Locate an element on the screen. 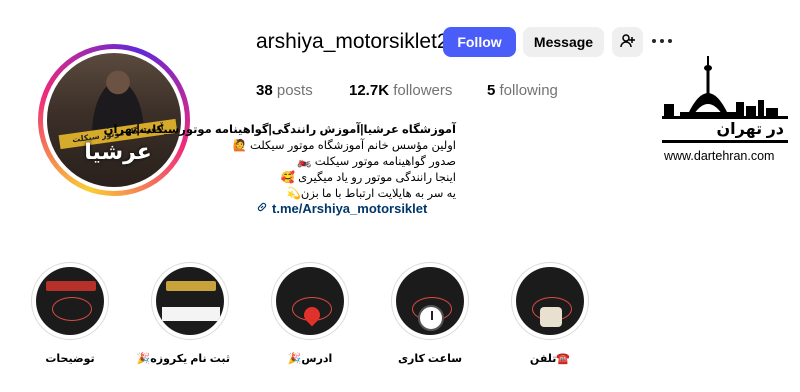 This screenshot has width=800, height=392. profile-avatar-frame: آموزشگاه موتور سیکلت عرشیا is located at coordinates (114, 120).